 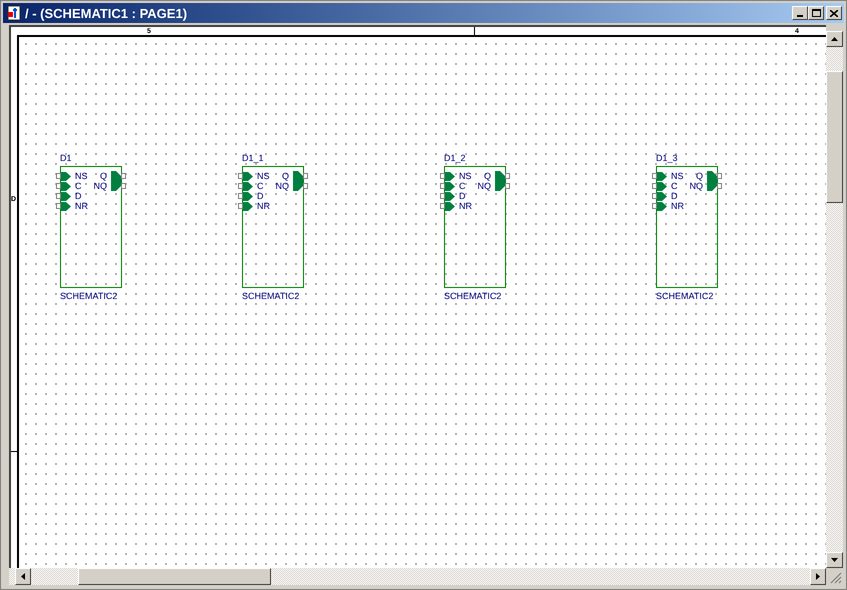 I want to click on horizontal-scrollbar, so click(x=417, y=576).